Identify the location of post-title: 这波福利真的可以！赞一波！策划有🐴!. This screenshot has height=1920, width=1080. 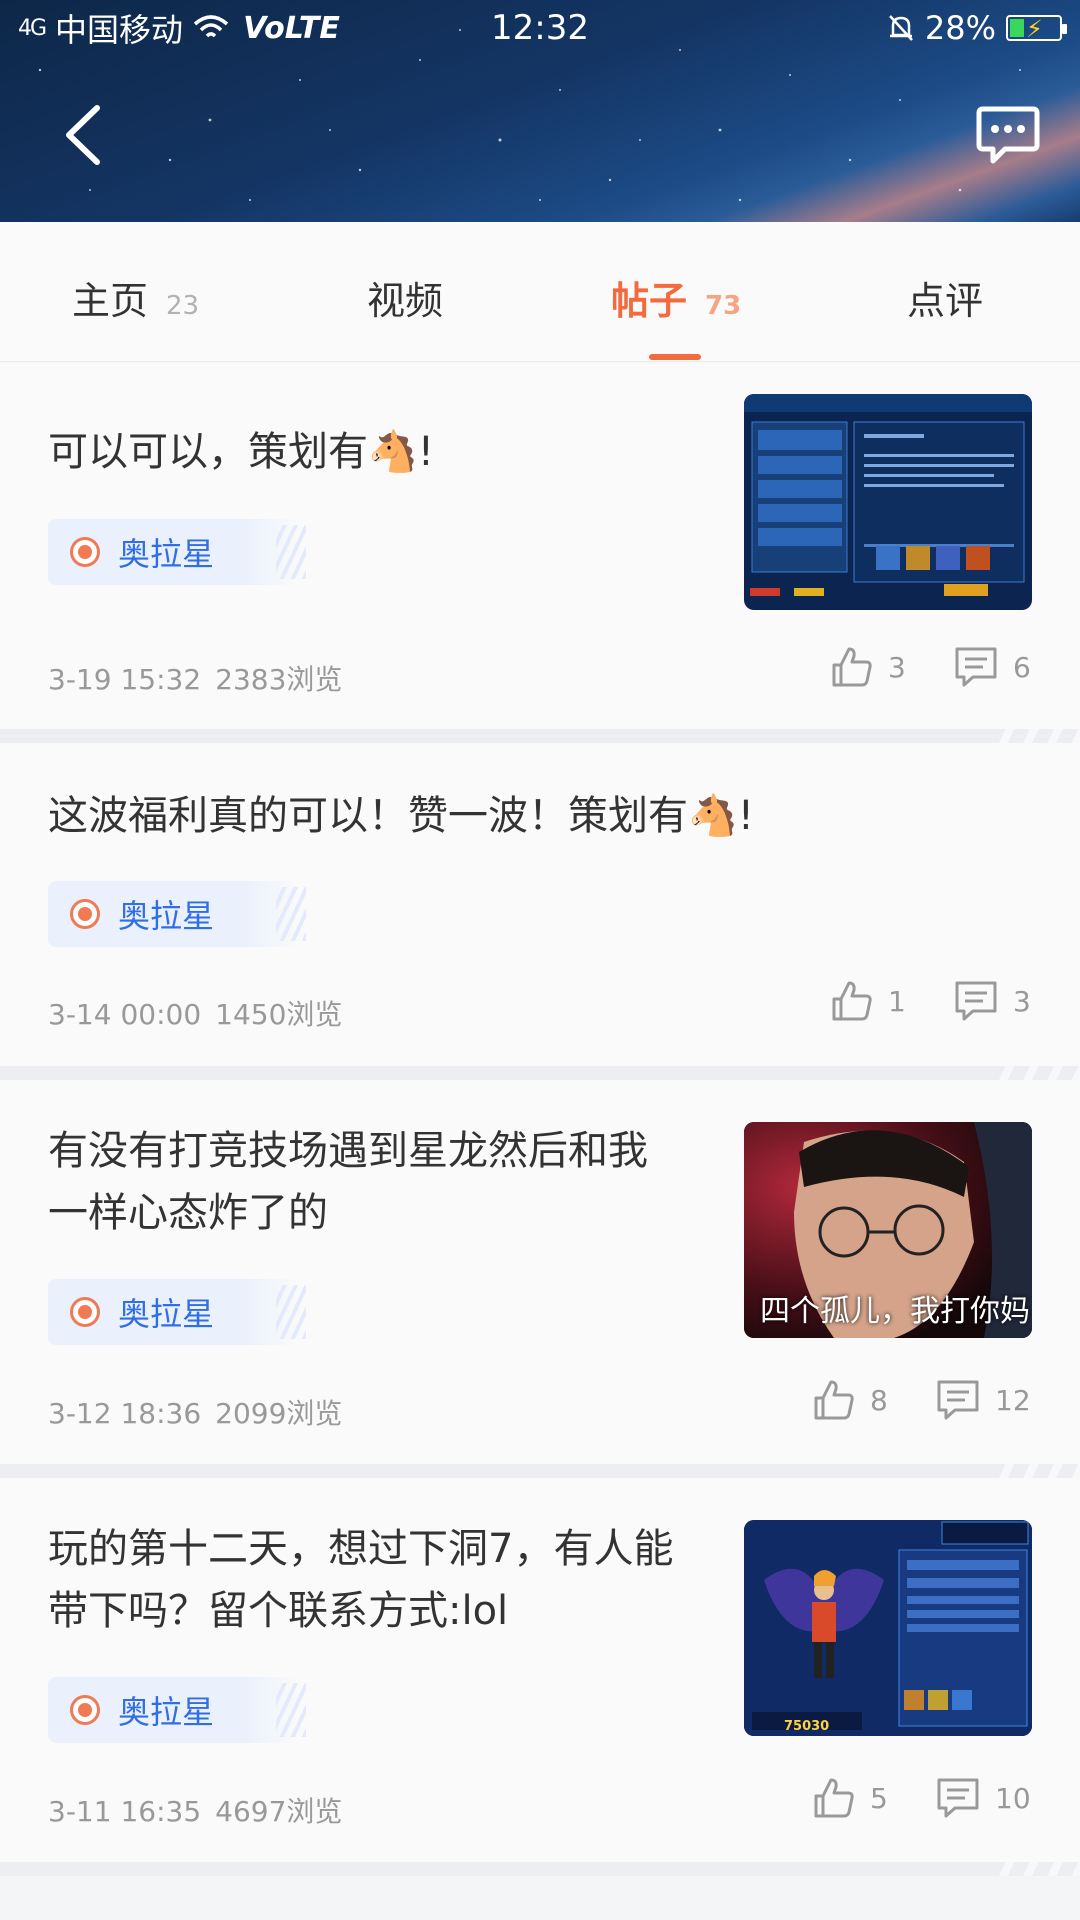
(401, 816).